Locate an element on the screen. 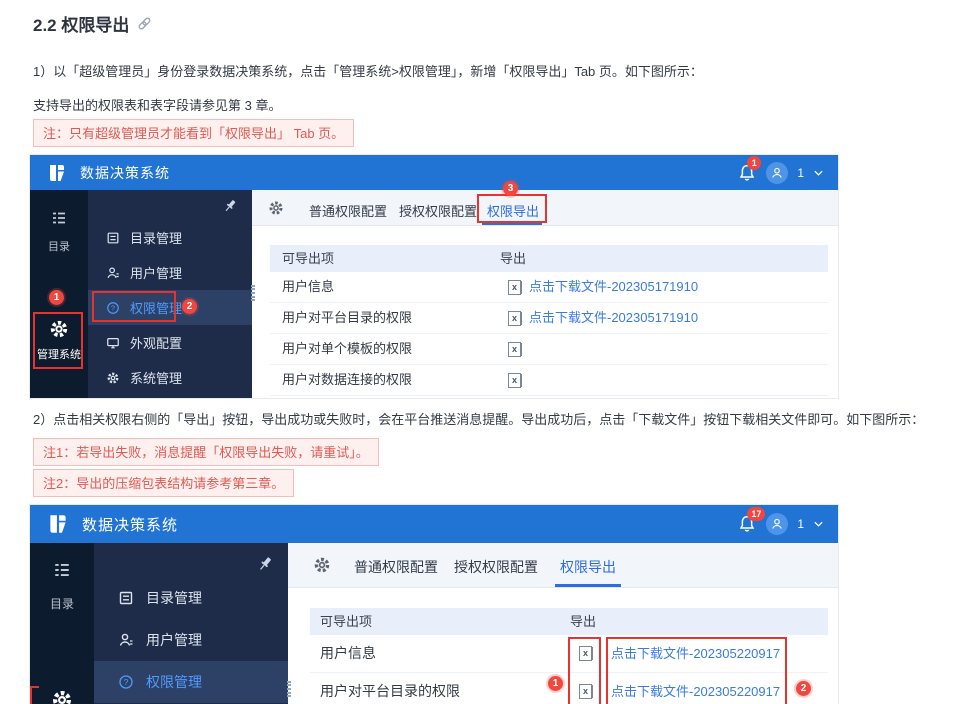  app-title: 数据决策系统 is located at coordinates (130, 525).